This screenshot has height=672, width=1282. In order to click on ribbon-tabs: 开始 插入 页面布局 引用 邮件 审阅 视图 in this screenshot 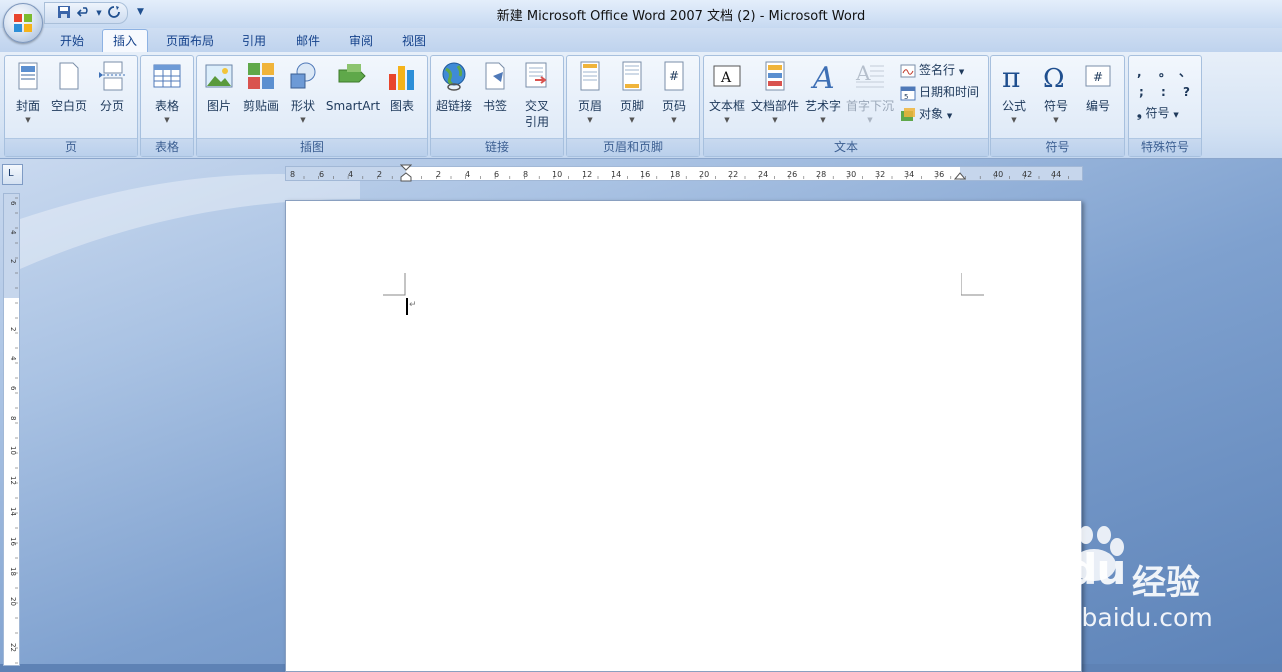, I will do `click(641, 40)`.